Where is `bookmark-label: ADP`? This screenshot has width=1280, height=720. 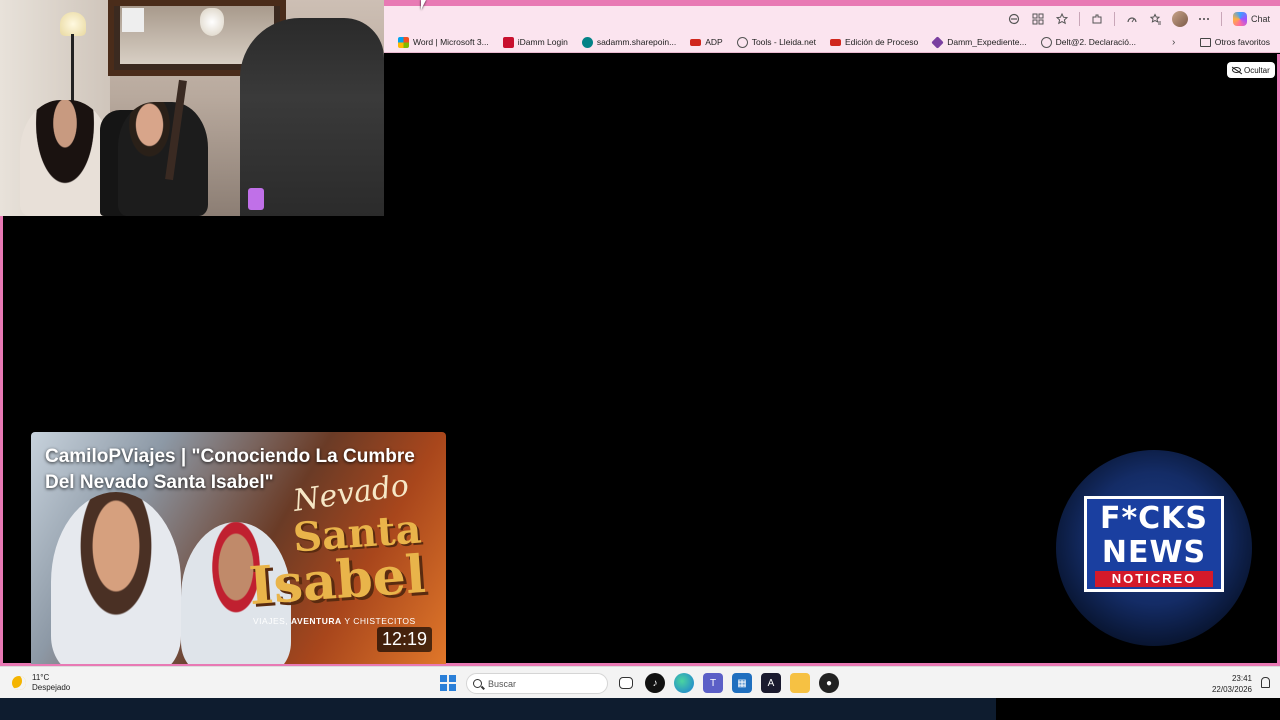 bookmark-label: ADP is located at coordinates (714, 42).